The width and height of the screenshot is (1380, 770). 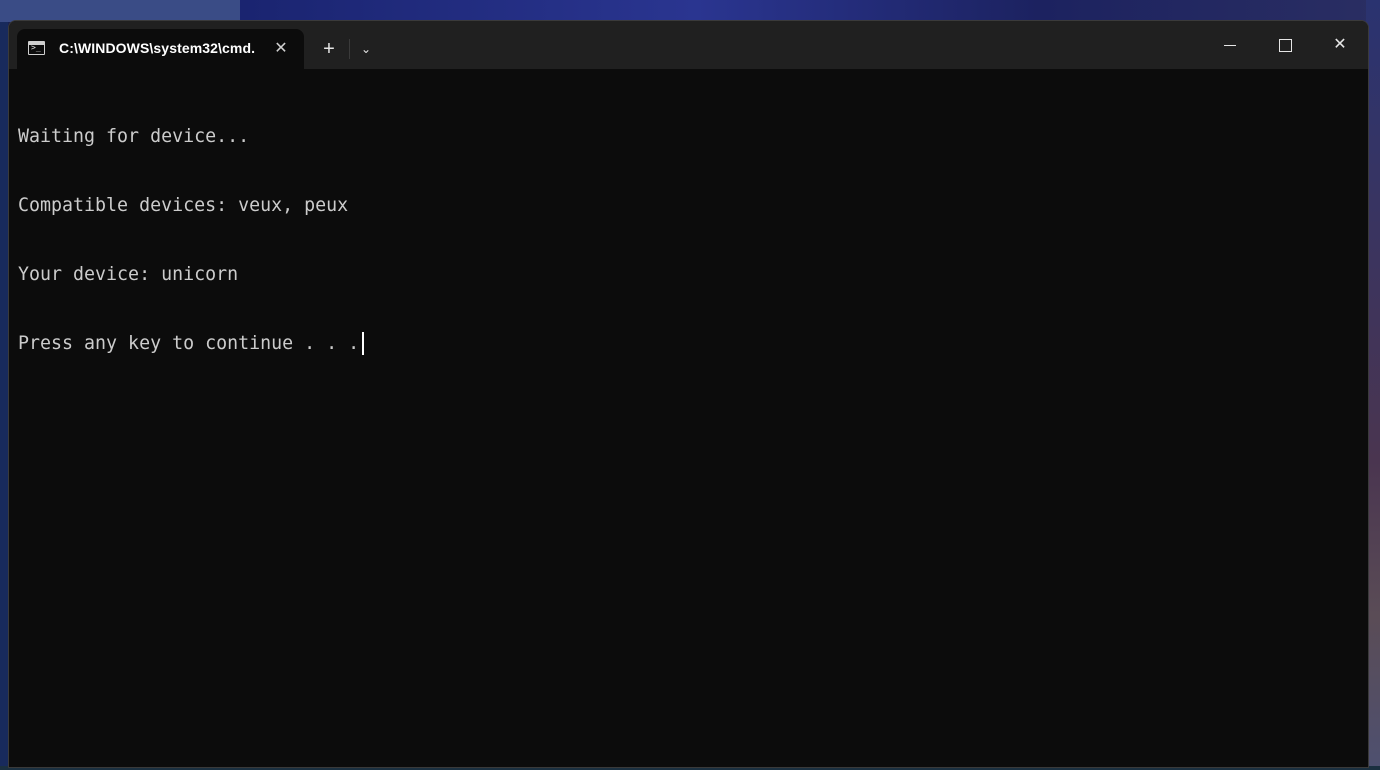 I want to click on title-bar: >_ C:\WINDOWS\system32\cmd. ✕ + ⌄ ✕, so click(x=688, y=45).